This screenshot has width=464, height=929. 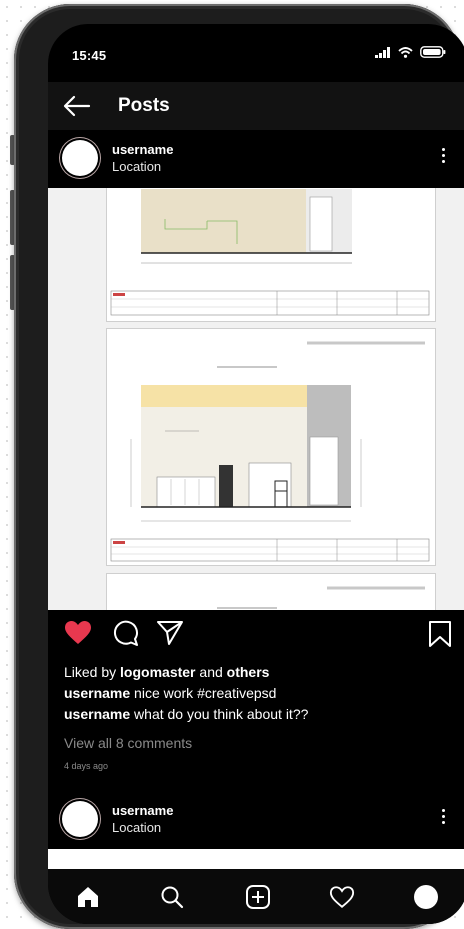 I want to click on caption-username: username, so click(x=97, y=693).